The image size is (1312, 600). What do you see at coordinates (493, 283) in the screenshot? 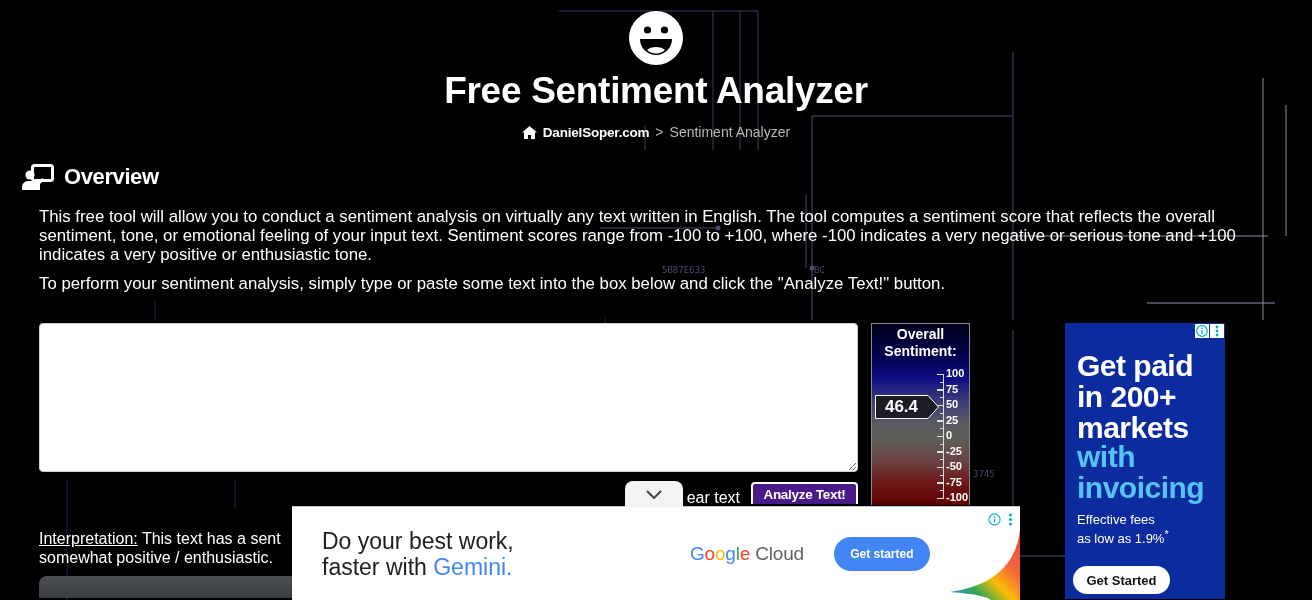
I see `description-text: To perform your sentiment analysis, simply type or paste some text into the box below and click the "Analyze Text!" button.` at bounding box center [493, 283].